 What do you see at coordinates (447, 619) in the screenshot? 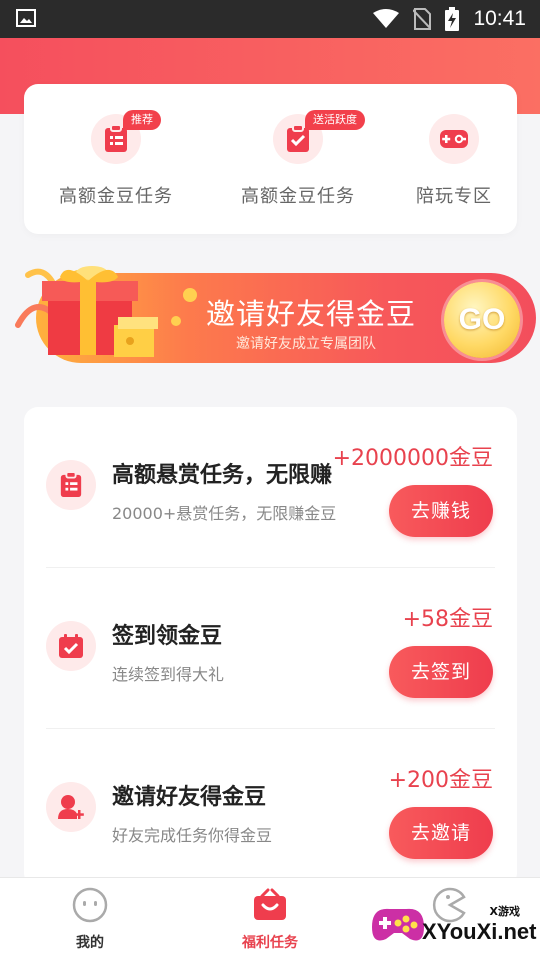
I see `task-reward: +58金豆` at bounding box center [447, 619].